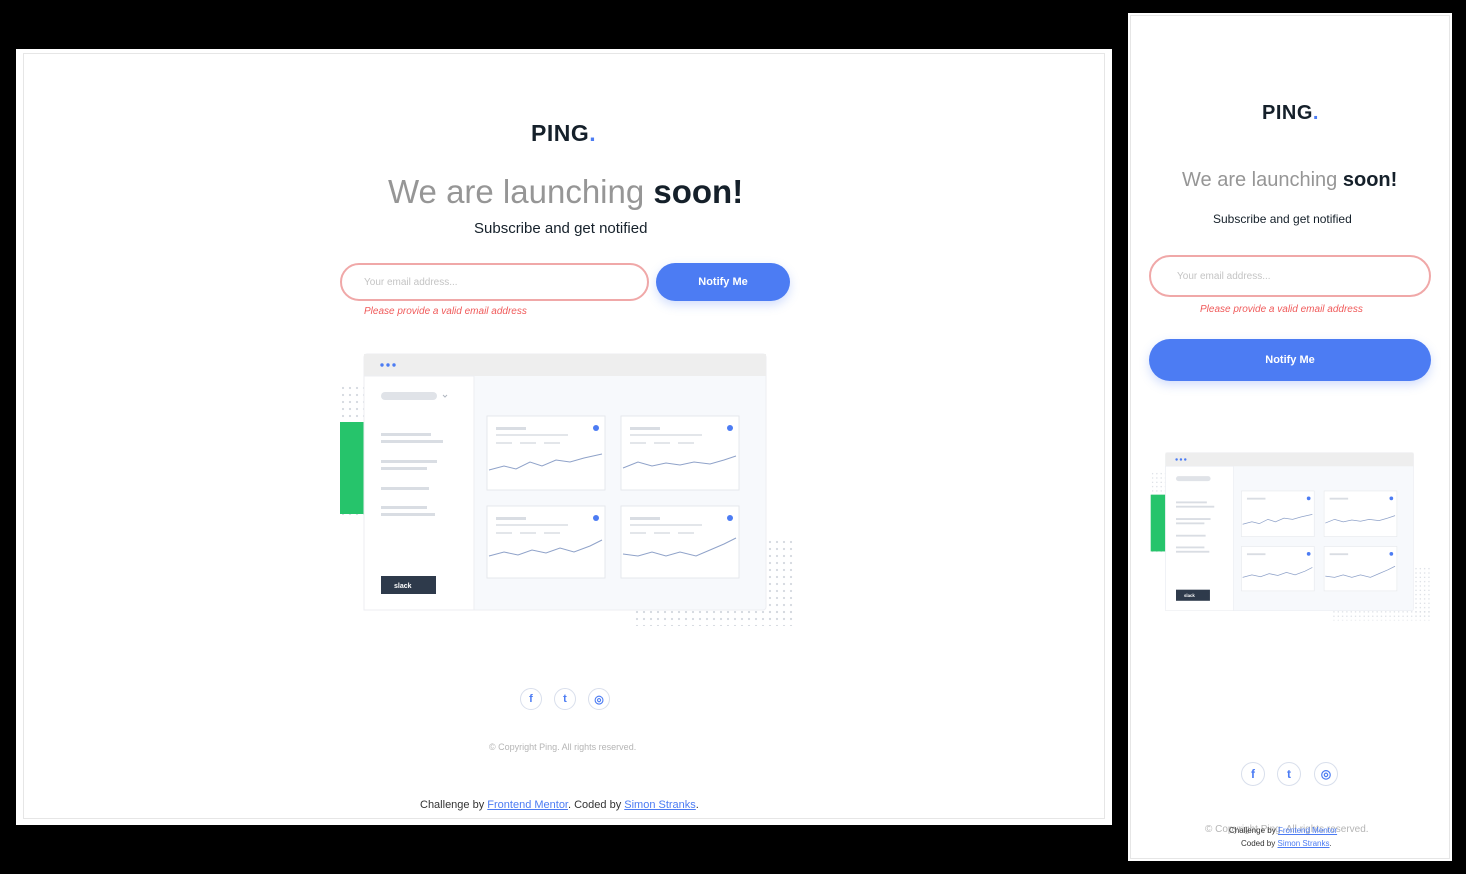 This screenshot has width=1466, height=874. I want to click on copyright: © Copyright Ping. All rights reserved., so click(563, 747).